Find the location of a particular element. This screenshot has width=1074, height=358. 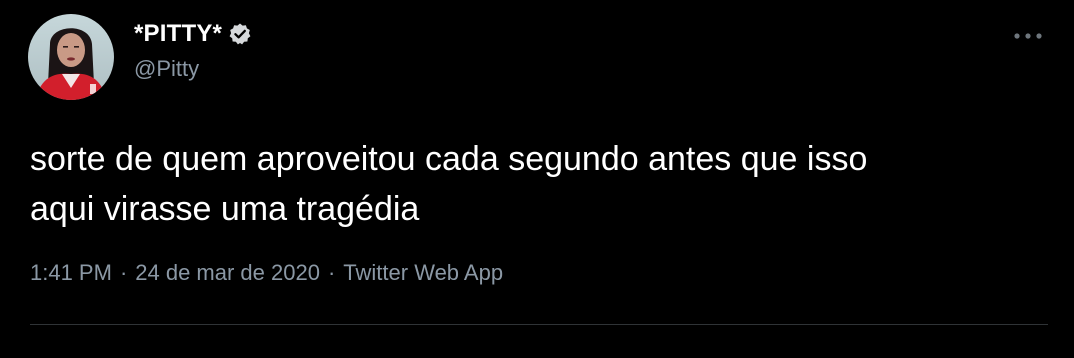

name-row: *PITTY* is located at coordinates (193, 34).